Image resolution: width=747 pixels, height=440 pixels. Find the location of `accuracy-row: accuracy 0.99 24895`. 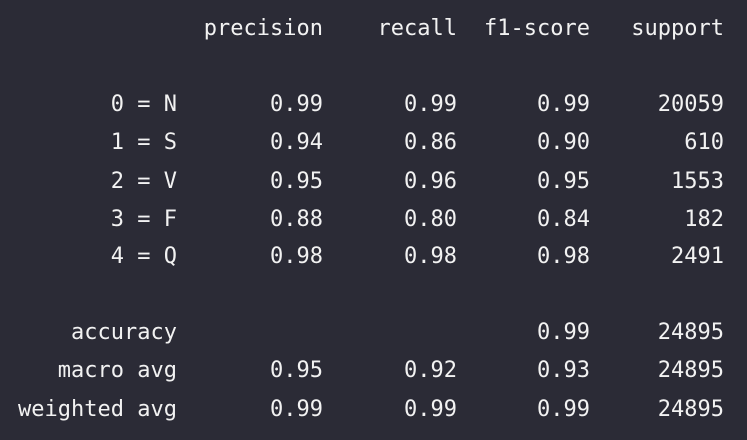

accuracy-row: accuracy 0.99 24895 is located at coordinates (373, 333).